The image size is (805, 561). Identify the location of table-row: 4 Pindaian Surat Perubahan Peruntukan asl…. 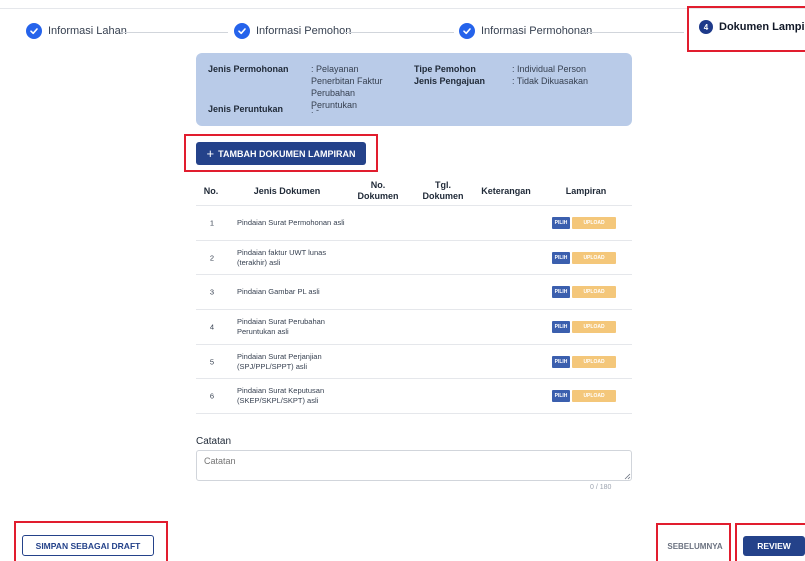
(414, 327).